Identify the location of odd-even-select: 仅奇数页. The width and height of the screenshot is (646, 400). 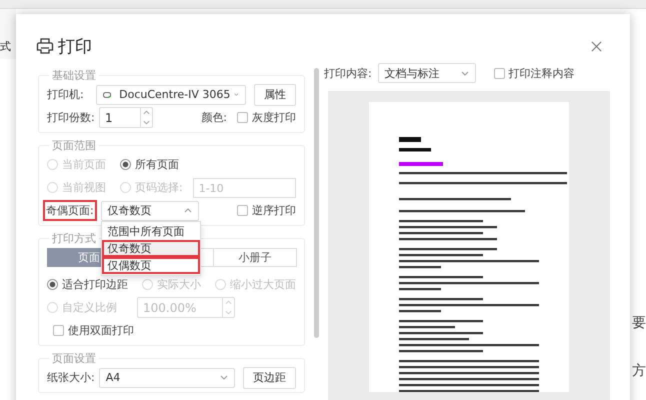
(149, 210).